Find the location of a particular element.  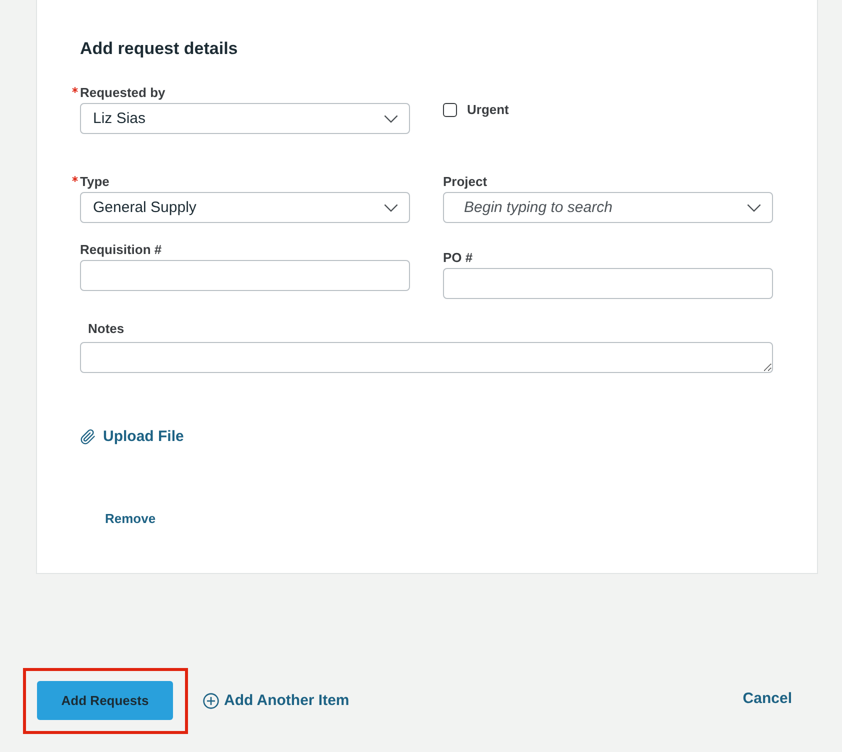

field-label: PO # is located at coordinates (458, 258).